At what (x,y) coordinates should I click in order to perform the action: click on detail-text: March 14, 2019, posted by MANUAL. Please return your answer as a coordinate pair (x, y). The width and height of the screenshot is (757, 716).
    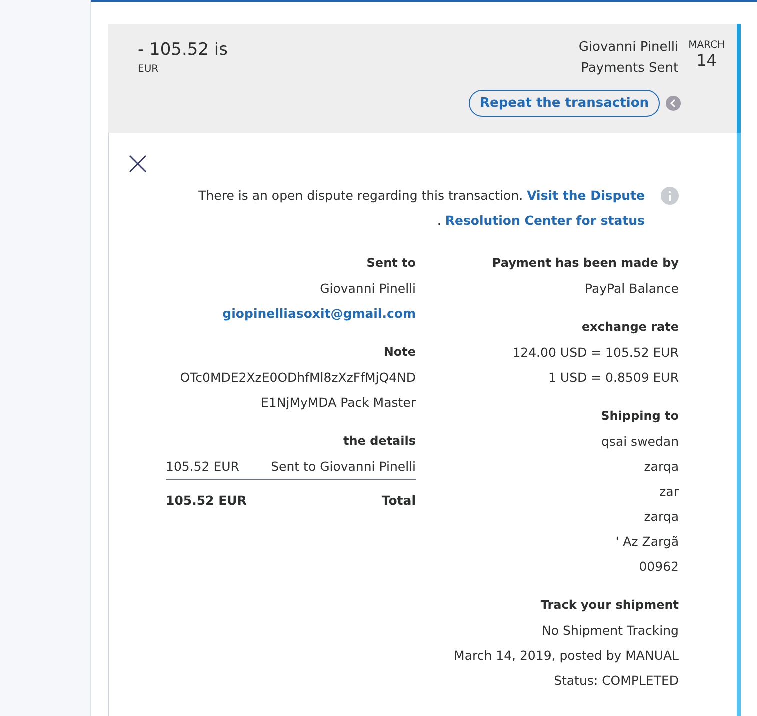
    Looking at the image, I should click on (566, 656).